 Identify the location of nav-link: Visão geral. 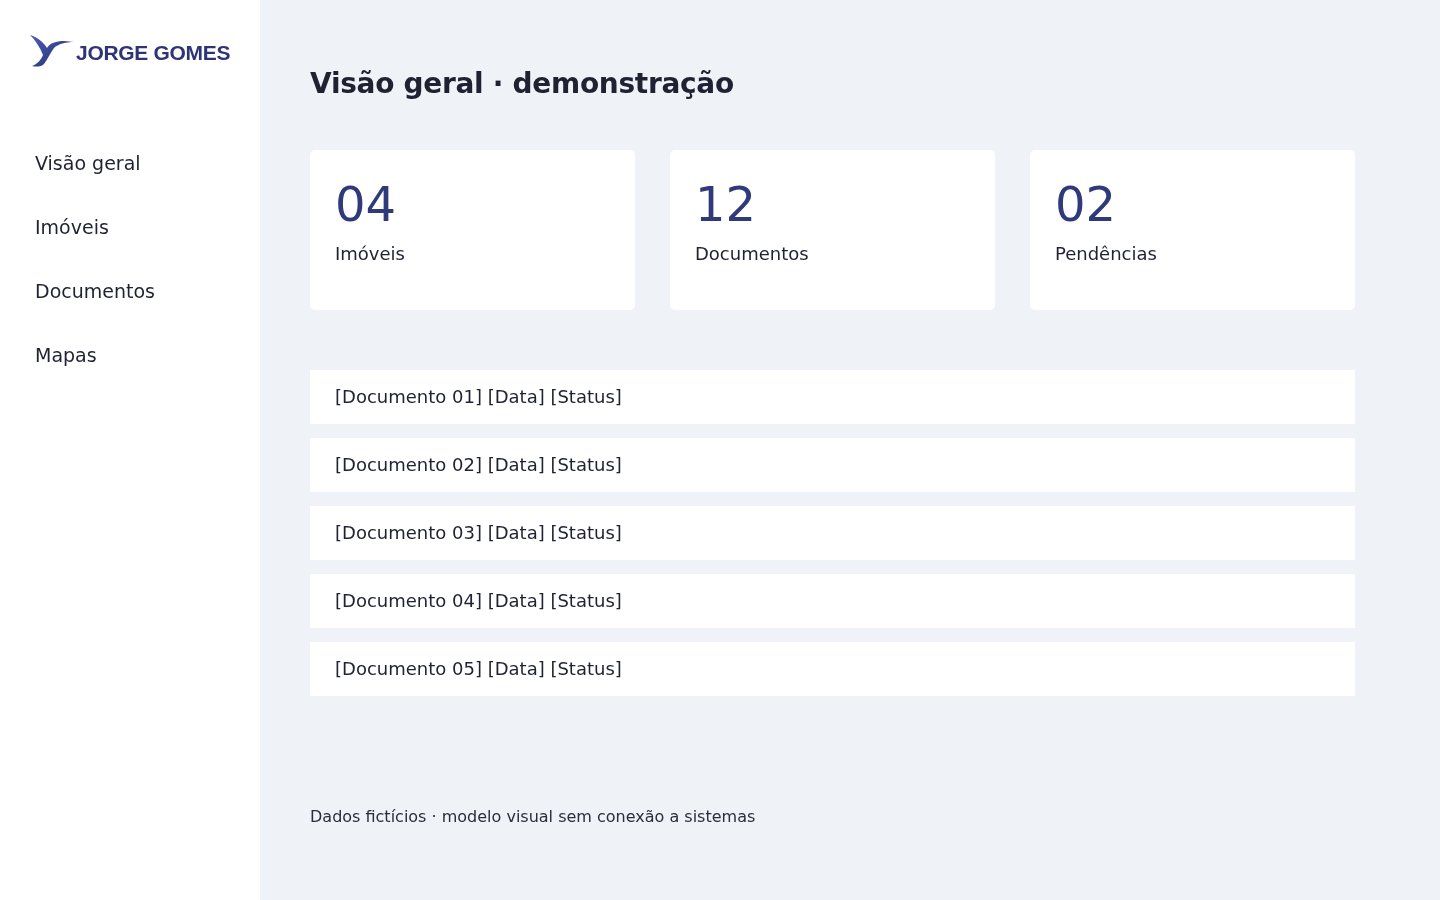
(88, 163).